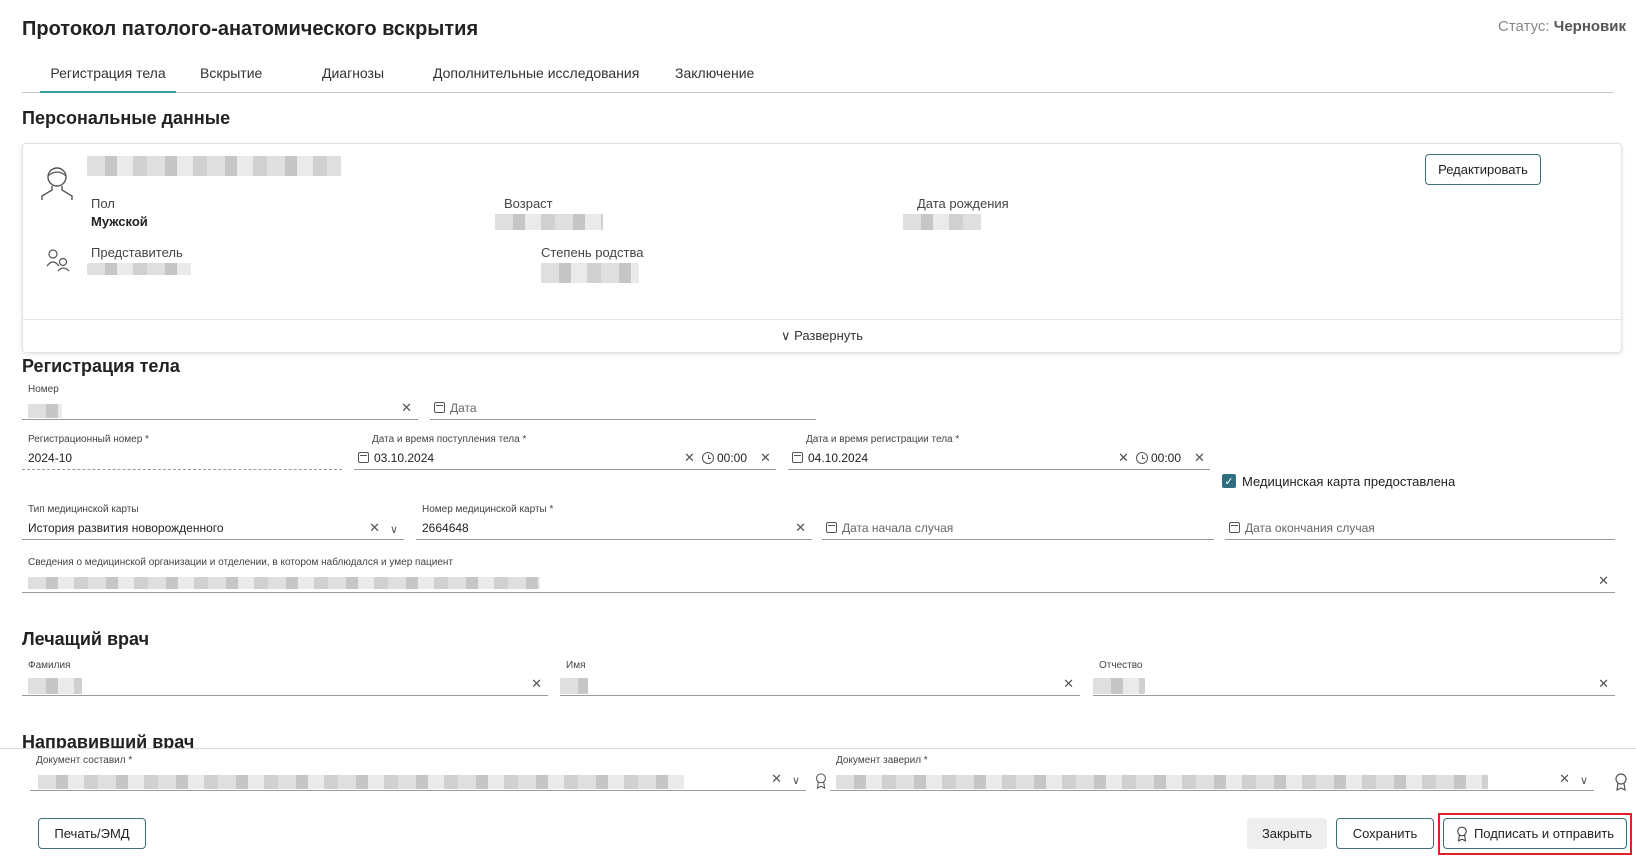  Describe the element at coordinates (1121, 665) in the screenshot. I see `patronymic-label: Отчество` at that location.